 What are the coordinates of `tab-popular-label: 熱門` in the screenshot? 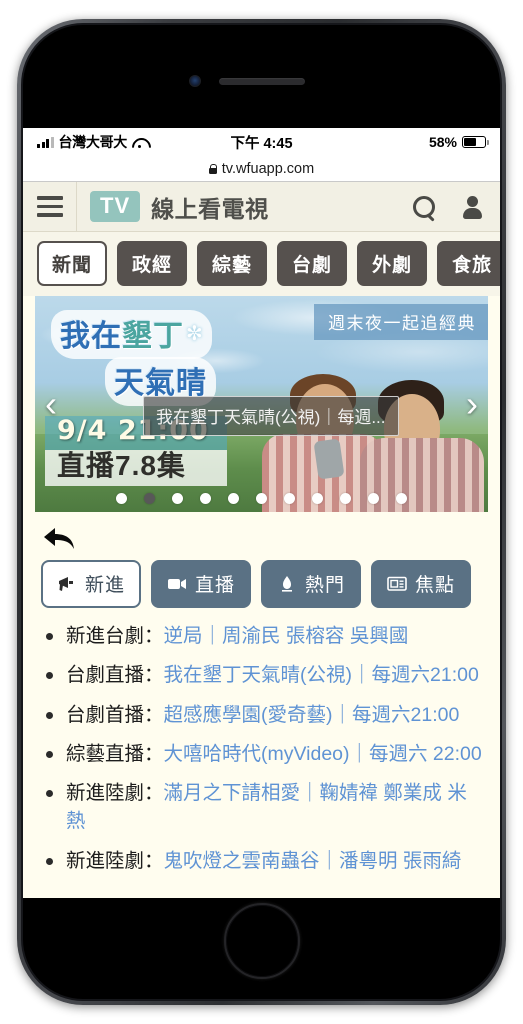 It's located at (325, 585).